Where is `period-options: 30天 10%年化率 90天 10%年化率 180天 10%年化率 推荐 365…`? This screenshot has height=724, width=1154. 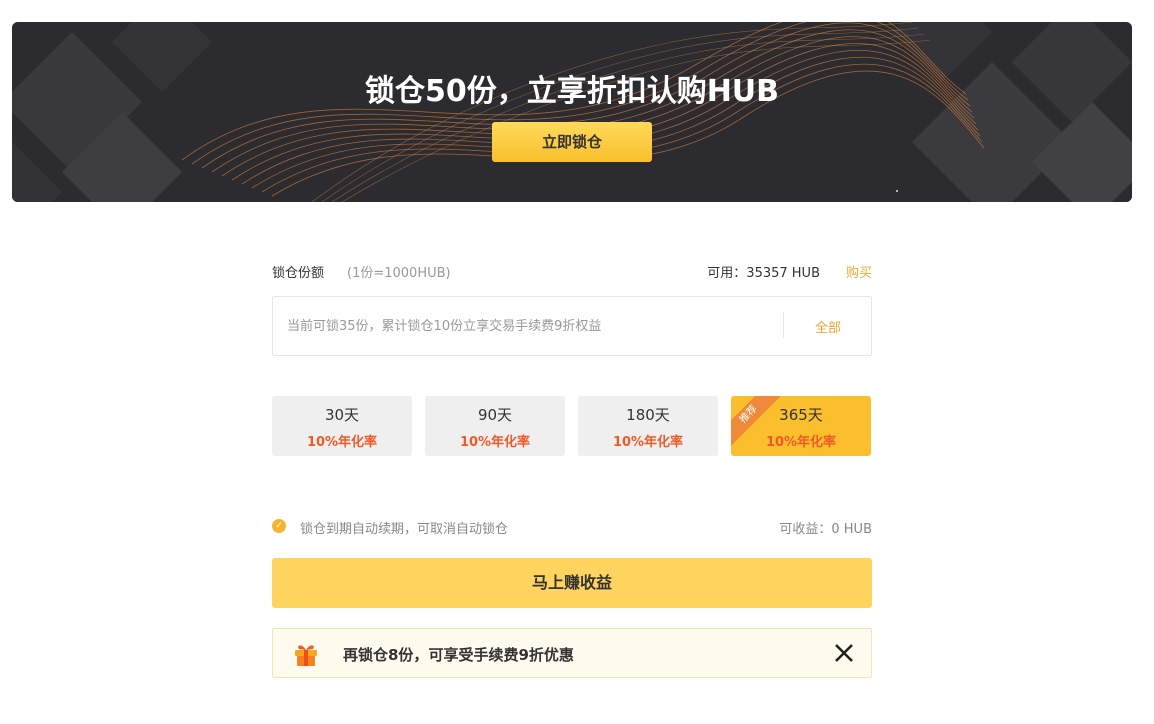 period-options: 30天 10%年化率 90天 10%年化率 180天 10%年化率 推荐 365… is located at coordinates (572, 426).